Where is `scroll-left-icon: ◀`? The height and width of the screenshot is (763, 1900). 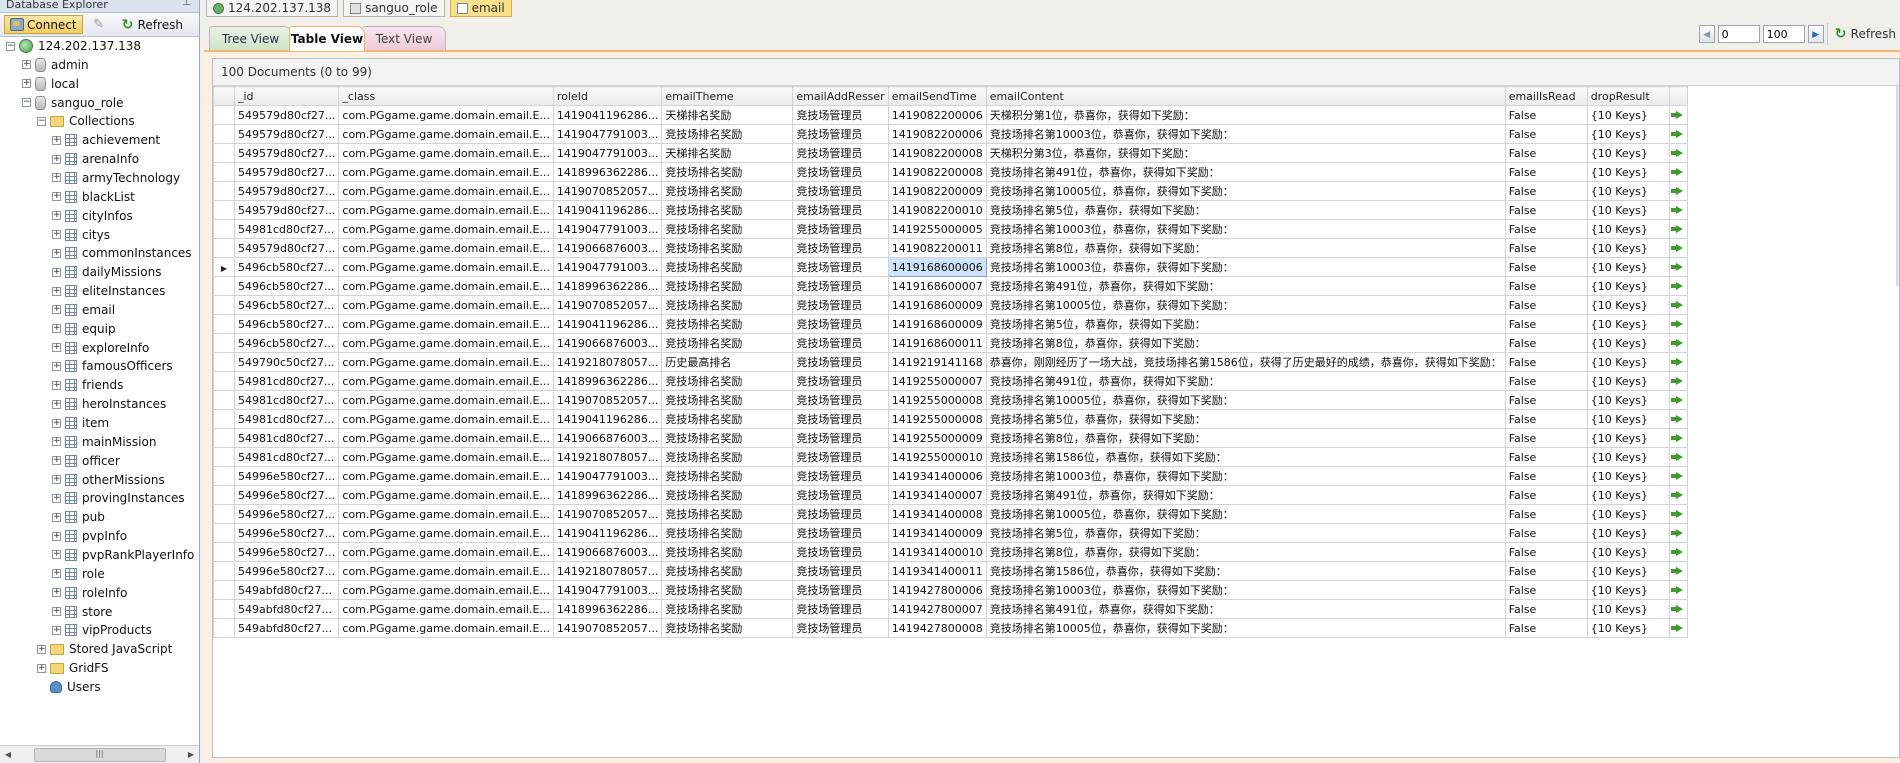
scroll-left-icon: ◀ is located at coordinates (8, 754).